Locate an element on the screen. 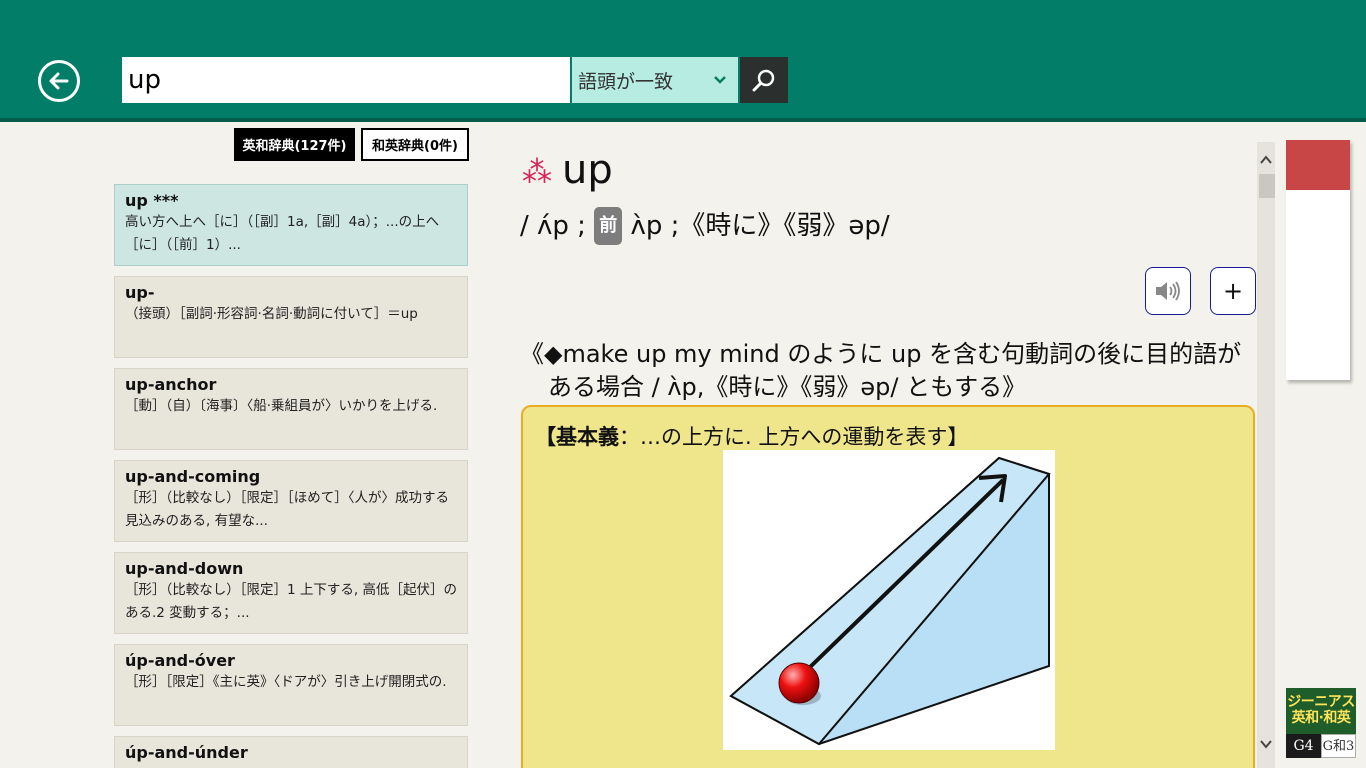 This screenshot has width=1366, height=768. core-meaning-text: ：…の上方に. 上方への運動を表す】 is located at coordinates (794, 437).